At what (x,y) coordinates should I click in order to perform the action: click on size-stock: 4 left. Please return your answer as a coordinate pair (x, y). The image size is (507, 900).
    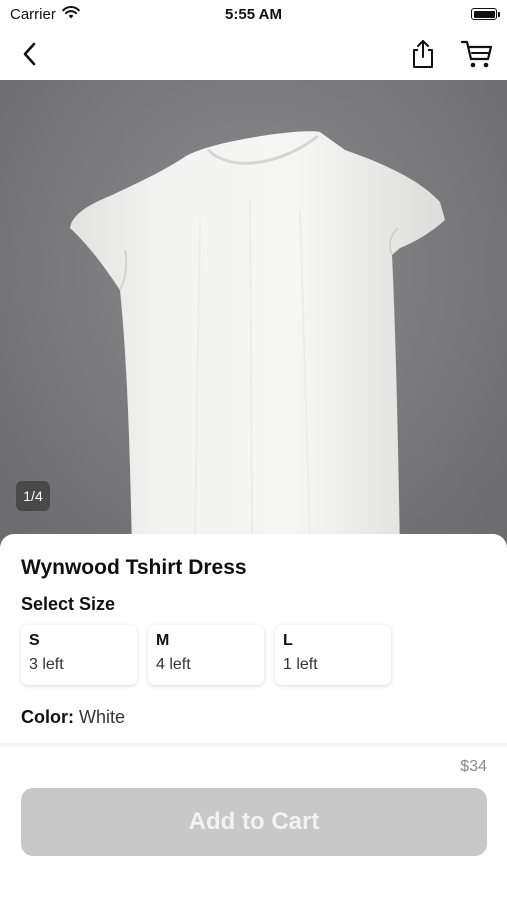
    Looking at the image, I should click on (173, 664).